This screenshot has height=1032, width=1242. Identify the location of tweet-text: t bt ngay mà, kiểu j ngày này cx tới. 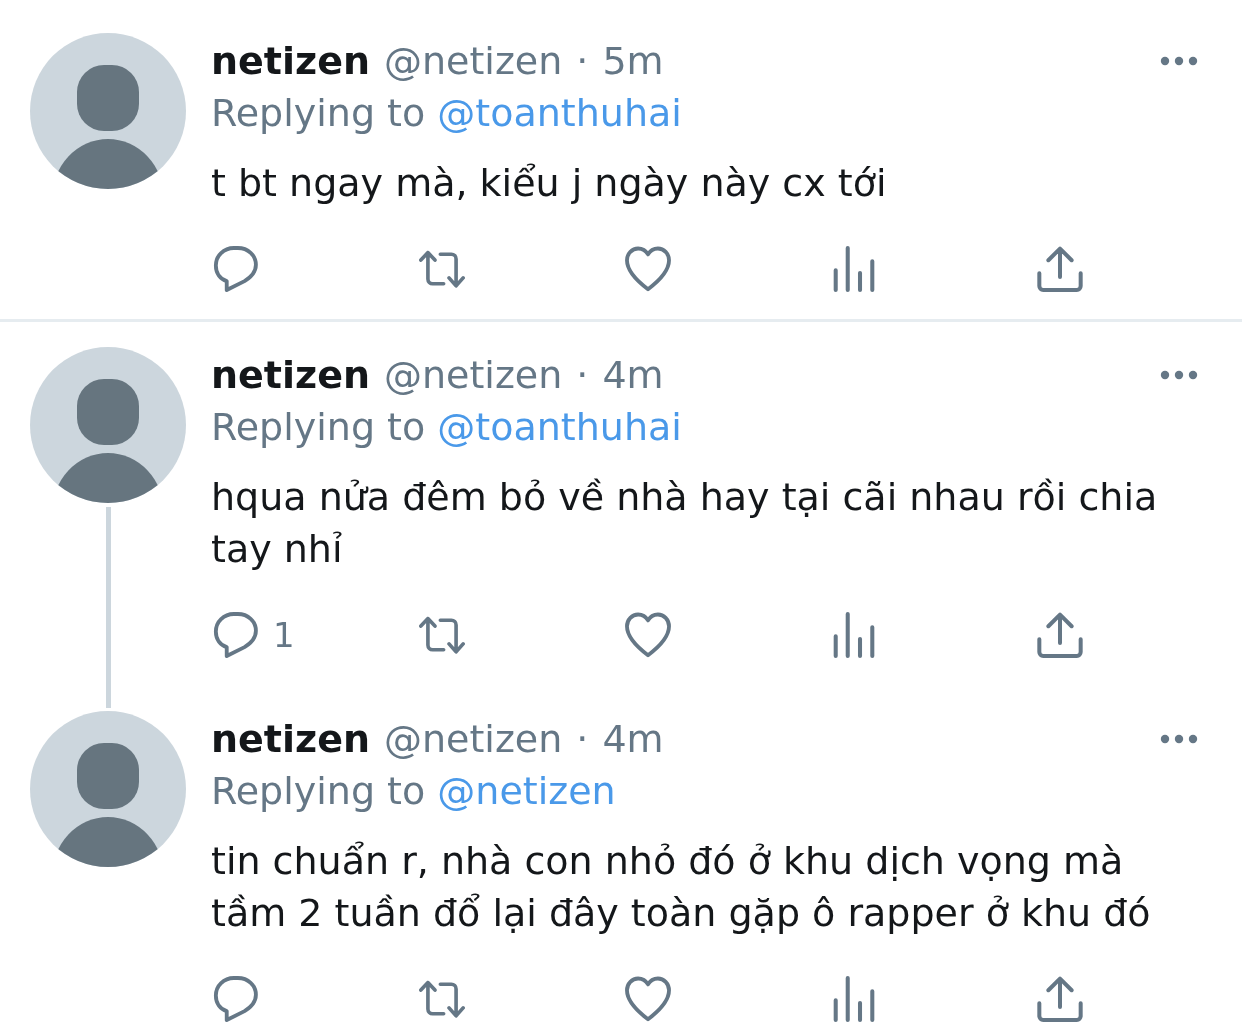
(549, 183).